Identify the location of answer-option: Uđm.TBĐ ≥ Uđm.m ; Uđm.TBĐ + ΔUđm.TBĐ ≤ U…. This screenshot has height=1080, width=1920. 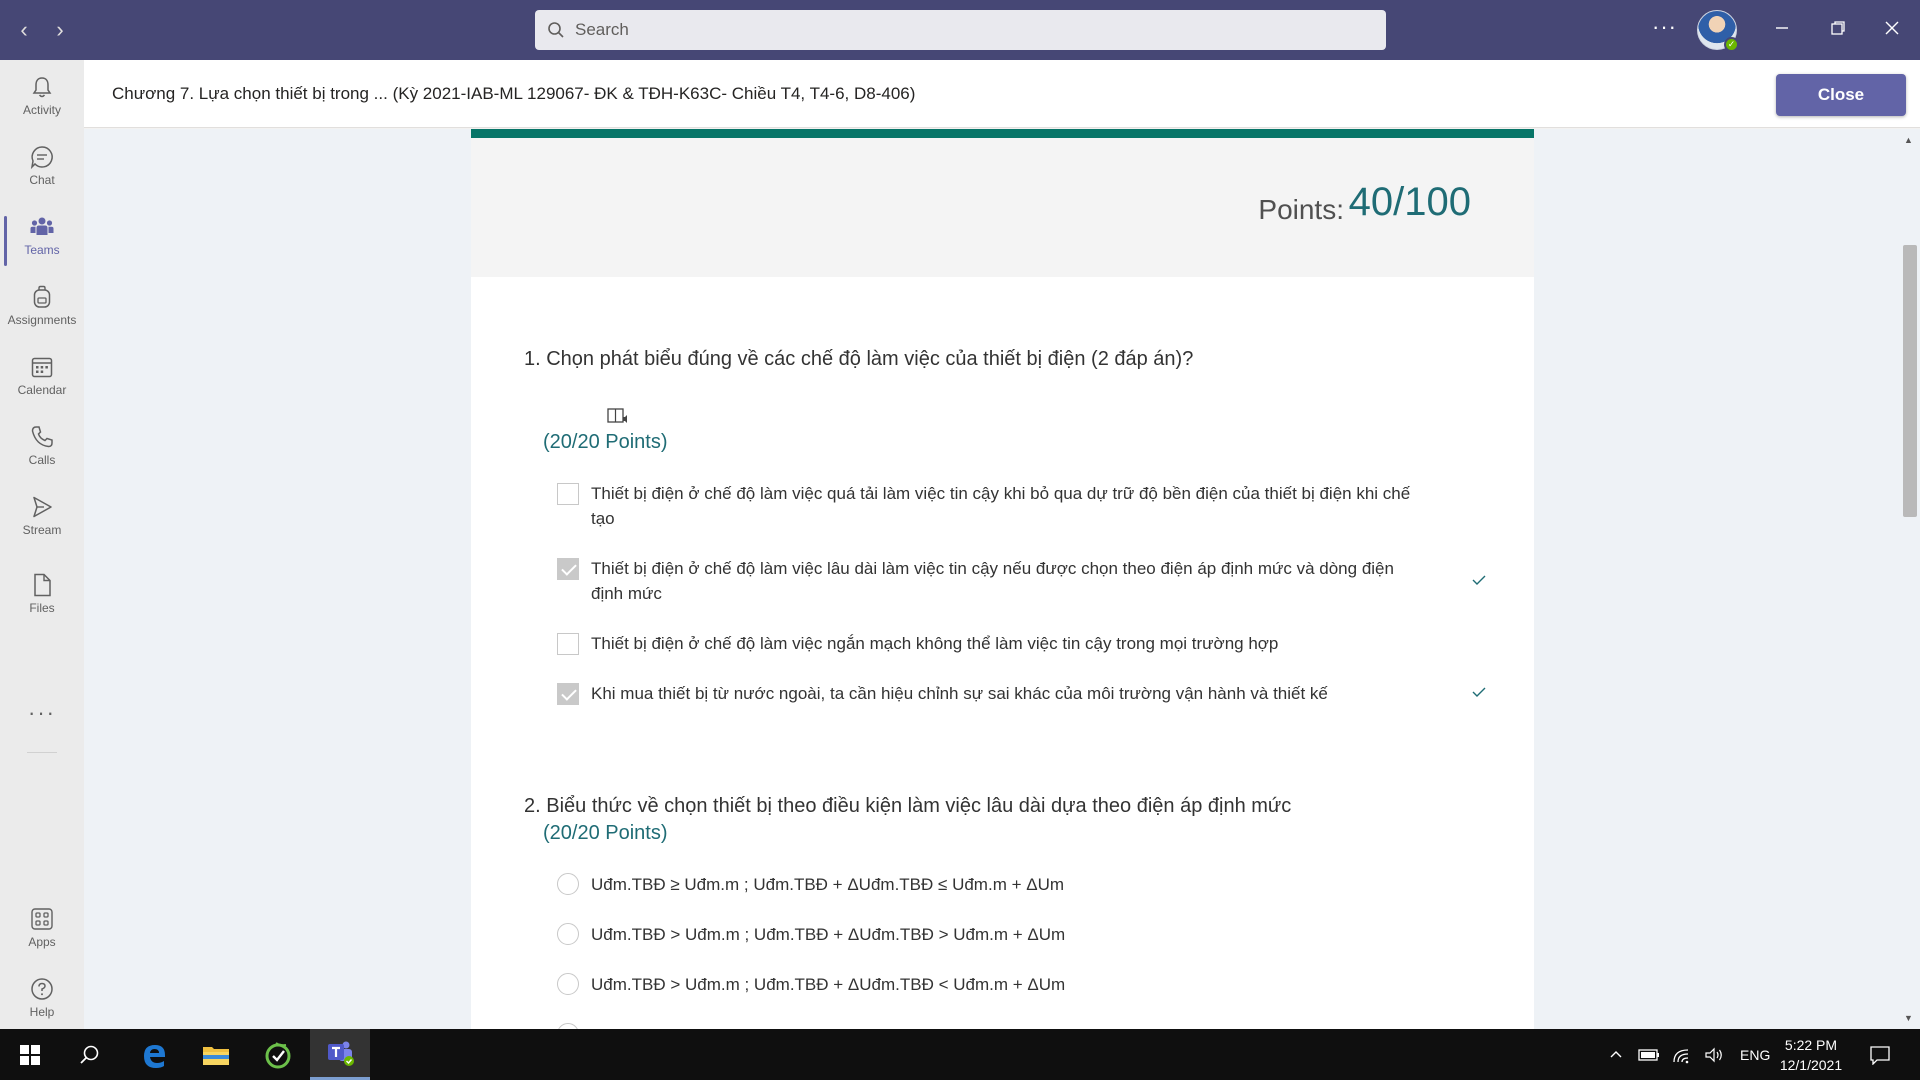
(1007, 884).